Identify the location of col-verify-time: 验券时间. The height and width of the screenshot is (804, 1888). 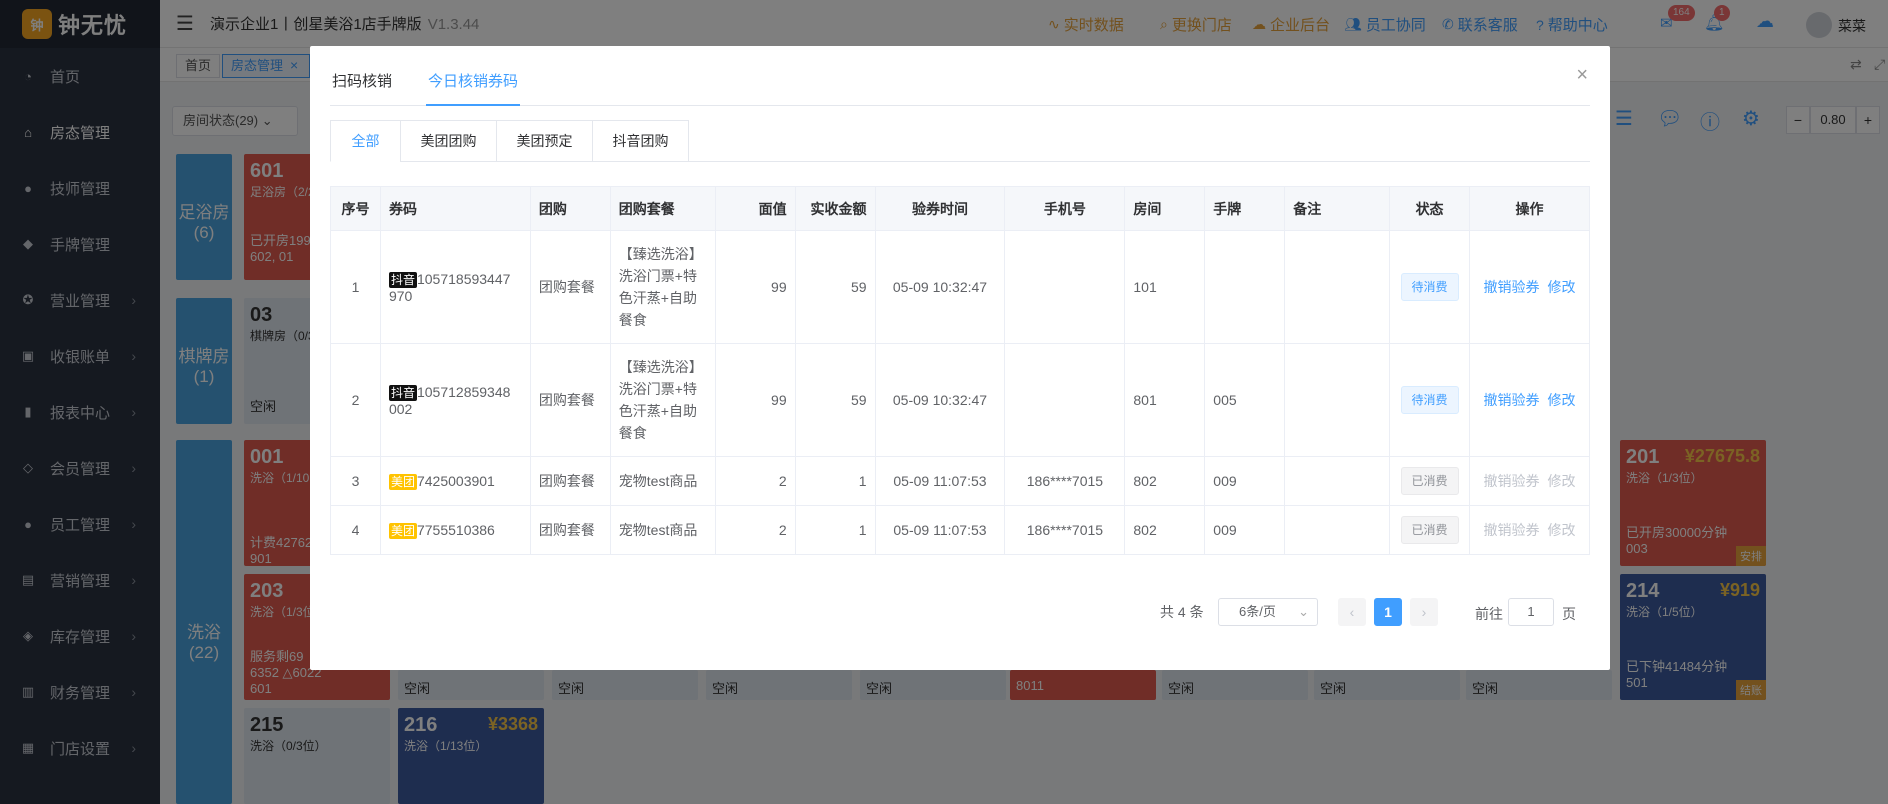
(940, 208).